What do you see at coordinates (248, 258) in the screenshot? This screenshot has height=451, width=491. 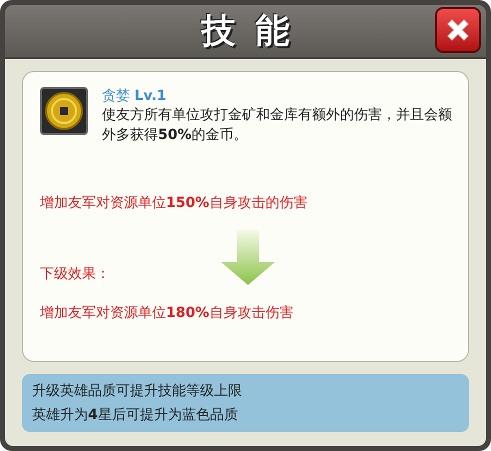 I see `down-arrow-icon` at bounding box center [248, 258].